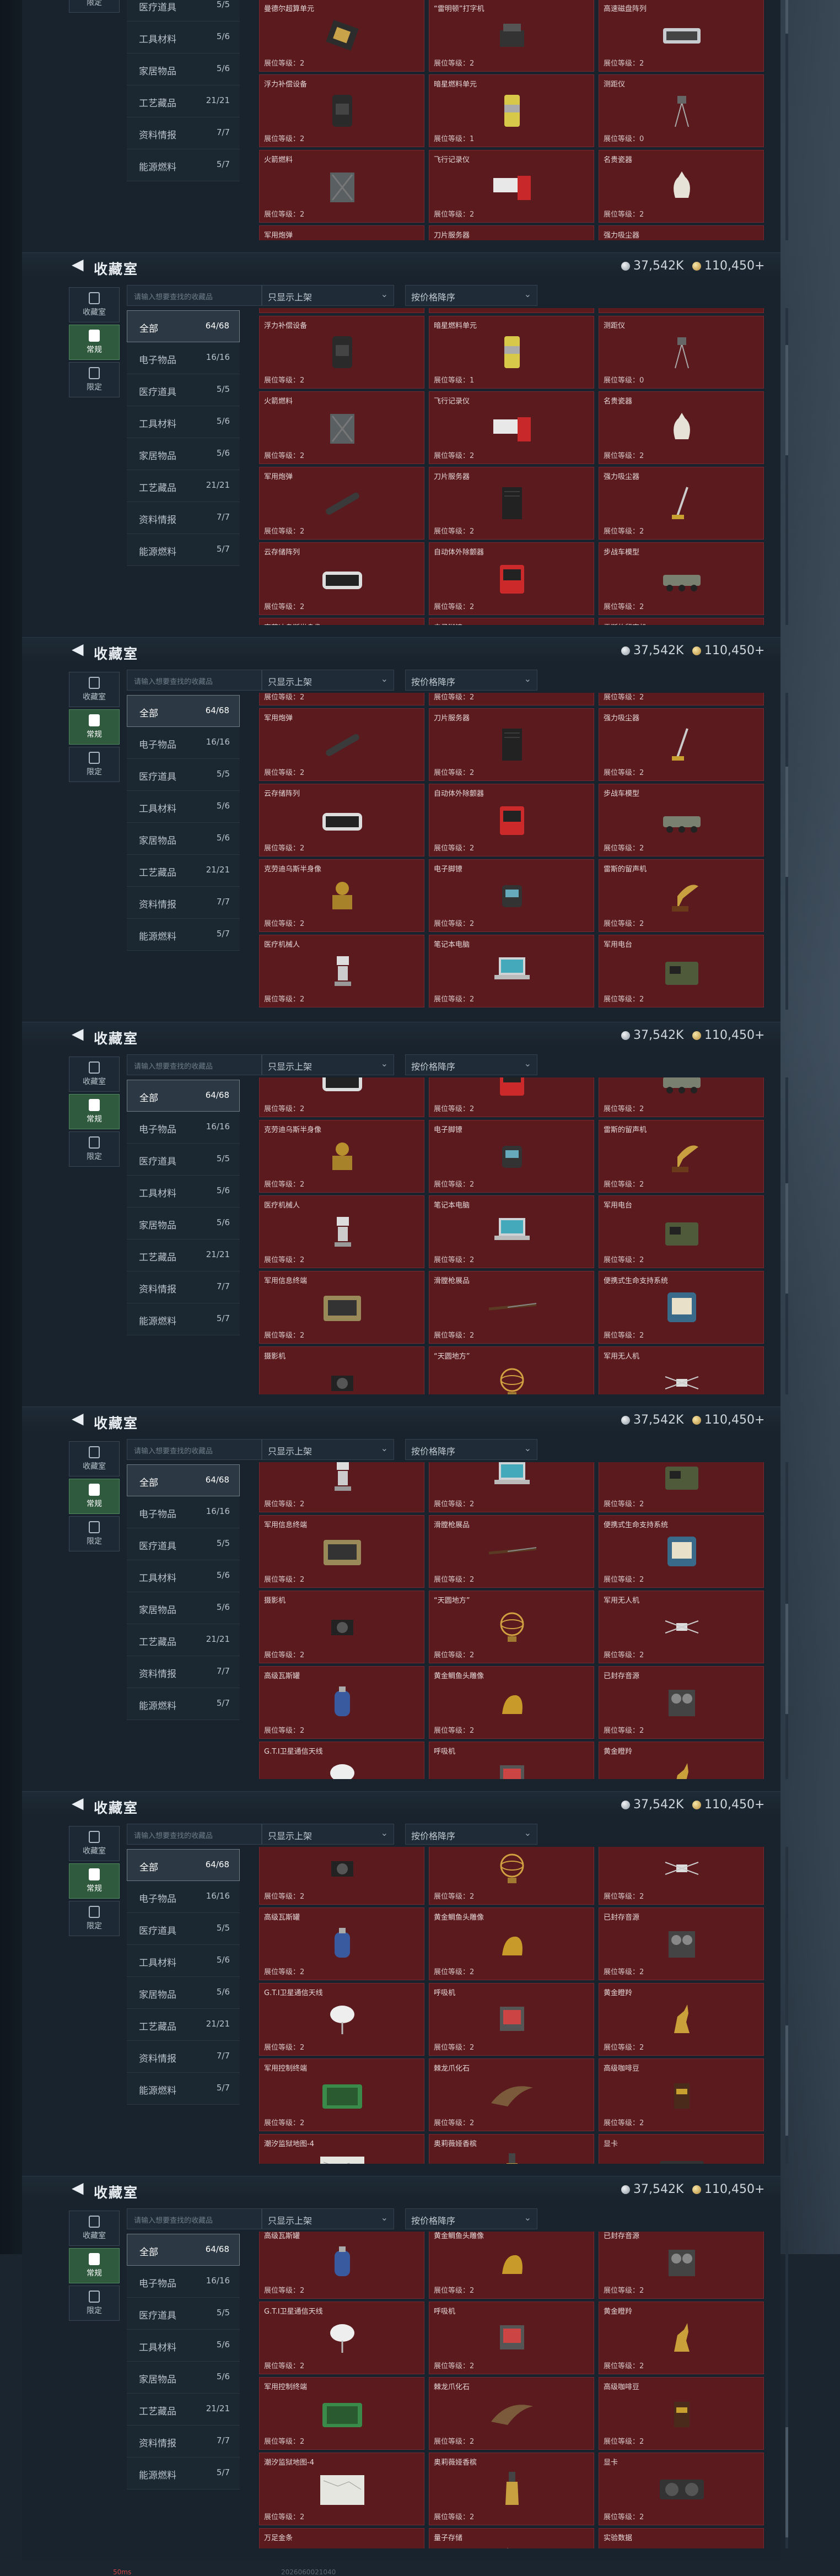 This screenshot has height=2576, width=840. I want to click on item-card: 步战车模型展位等级：2, so click(681, 820).